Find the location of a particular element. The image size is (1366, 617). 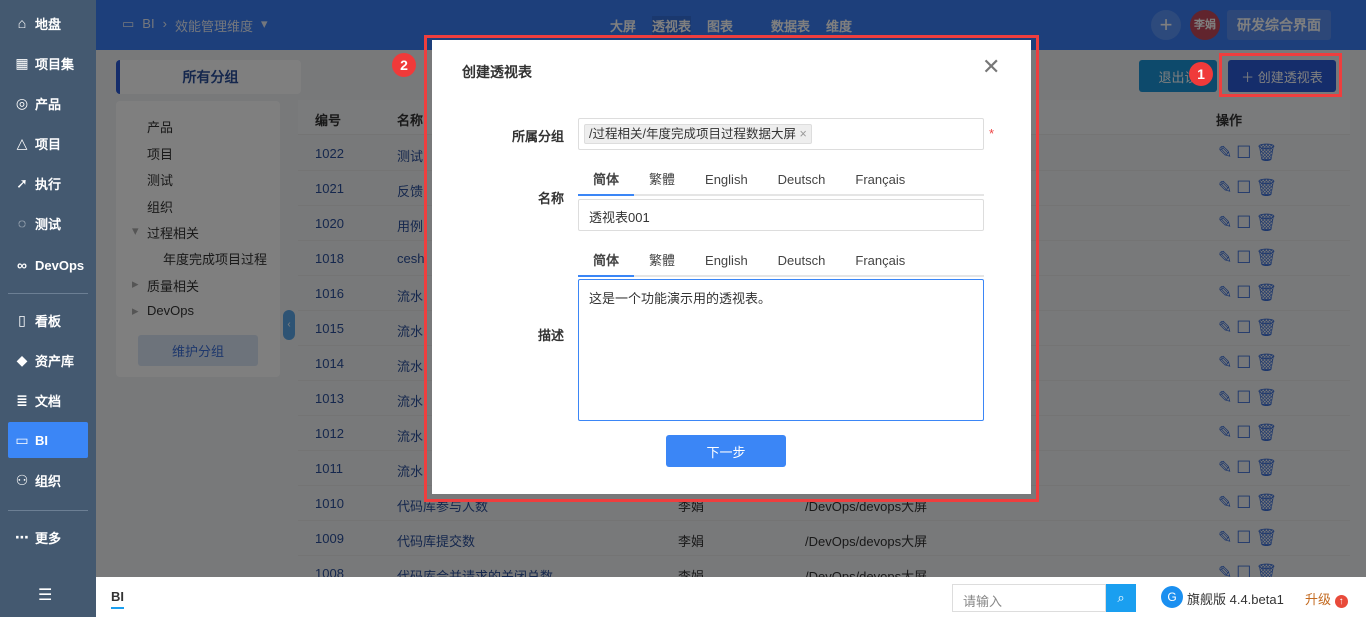

name-lang-tabs: 简体 繁體 English Deutsch Français is located at coordinates (781, 181).